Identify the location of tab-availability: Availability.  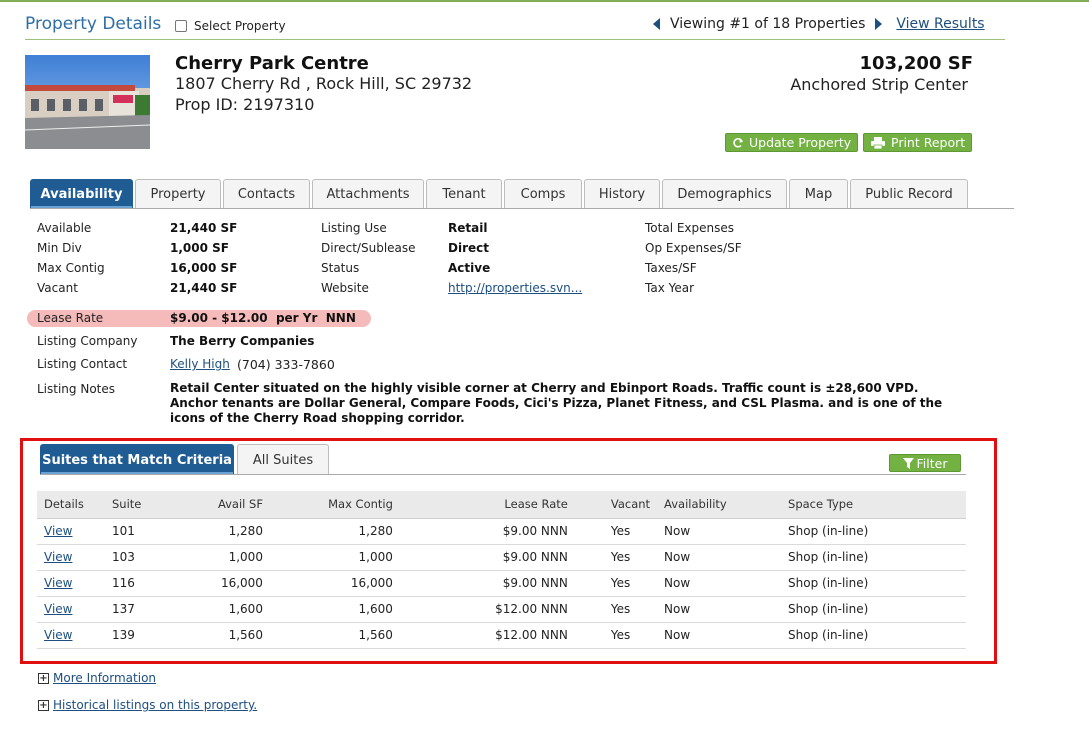
(81, 194).